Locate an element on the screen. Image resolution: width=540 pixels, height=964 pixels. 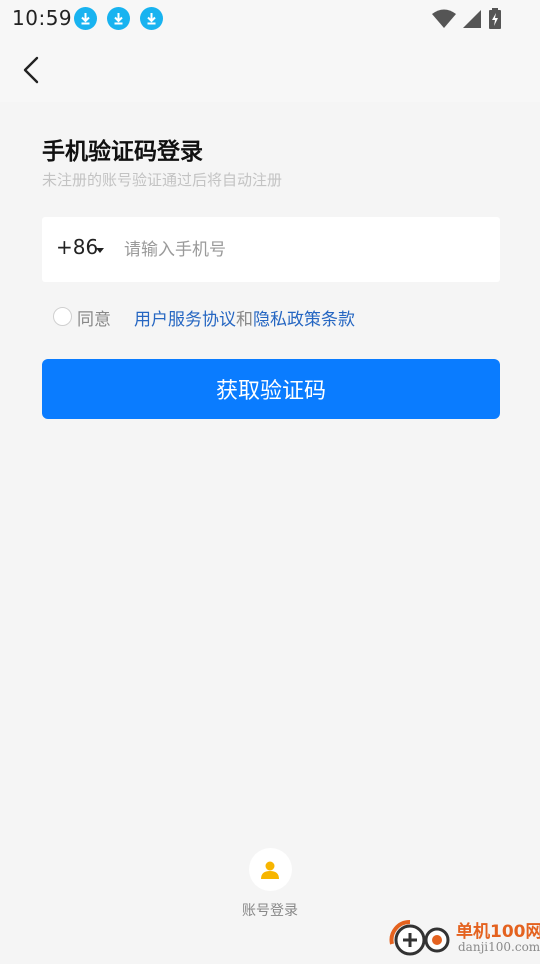
caret-down-icon is located at coordinates (100, 250).